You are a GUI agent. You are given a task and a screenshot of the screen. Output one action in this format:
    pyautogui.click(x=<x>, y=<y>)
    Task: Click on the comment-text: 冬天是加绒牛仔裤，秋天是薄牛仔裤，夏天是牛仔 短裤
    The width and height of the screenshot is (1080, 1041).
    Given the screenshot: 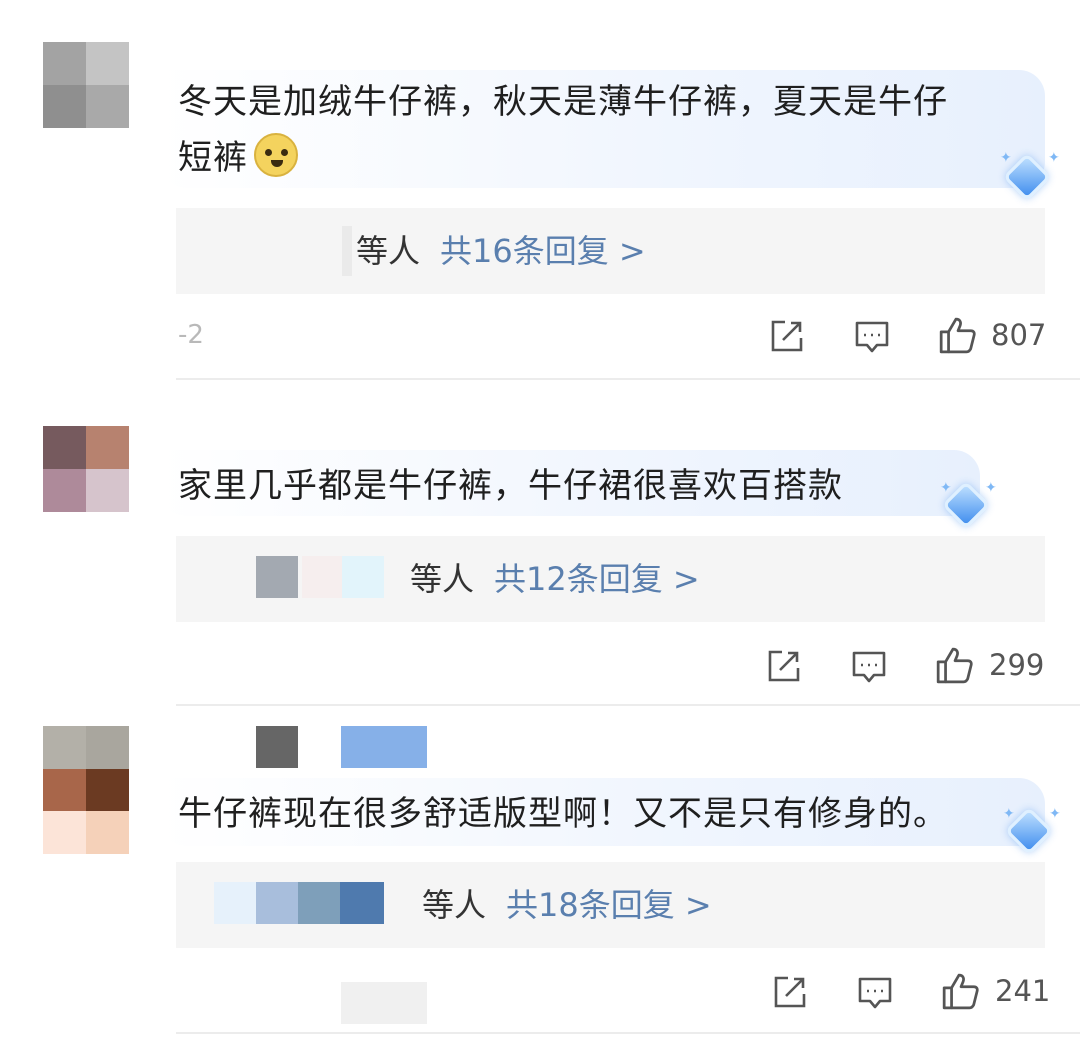 What is the action you would take?
    pyautogui.click(x=563, y=130)
    